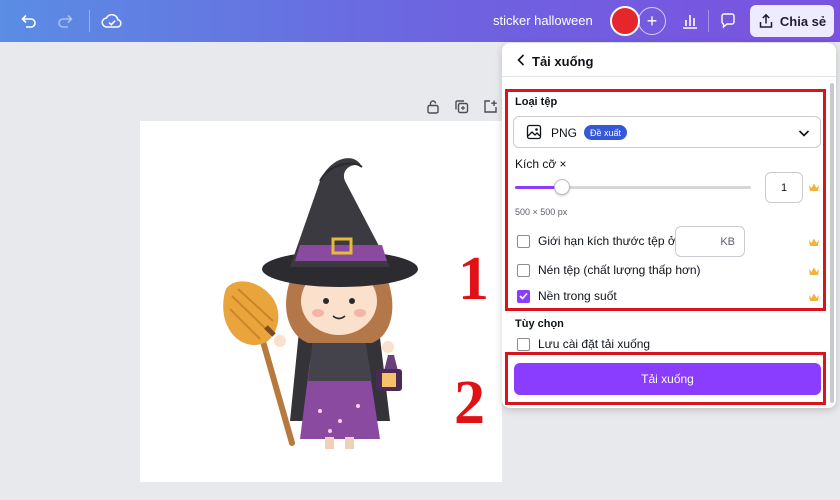 This screenshot has width=840, height=500. Describe the element at coordinates (667, 379) in the screenshot. I see `download-button: Tải xuống` at that location.